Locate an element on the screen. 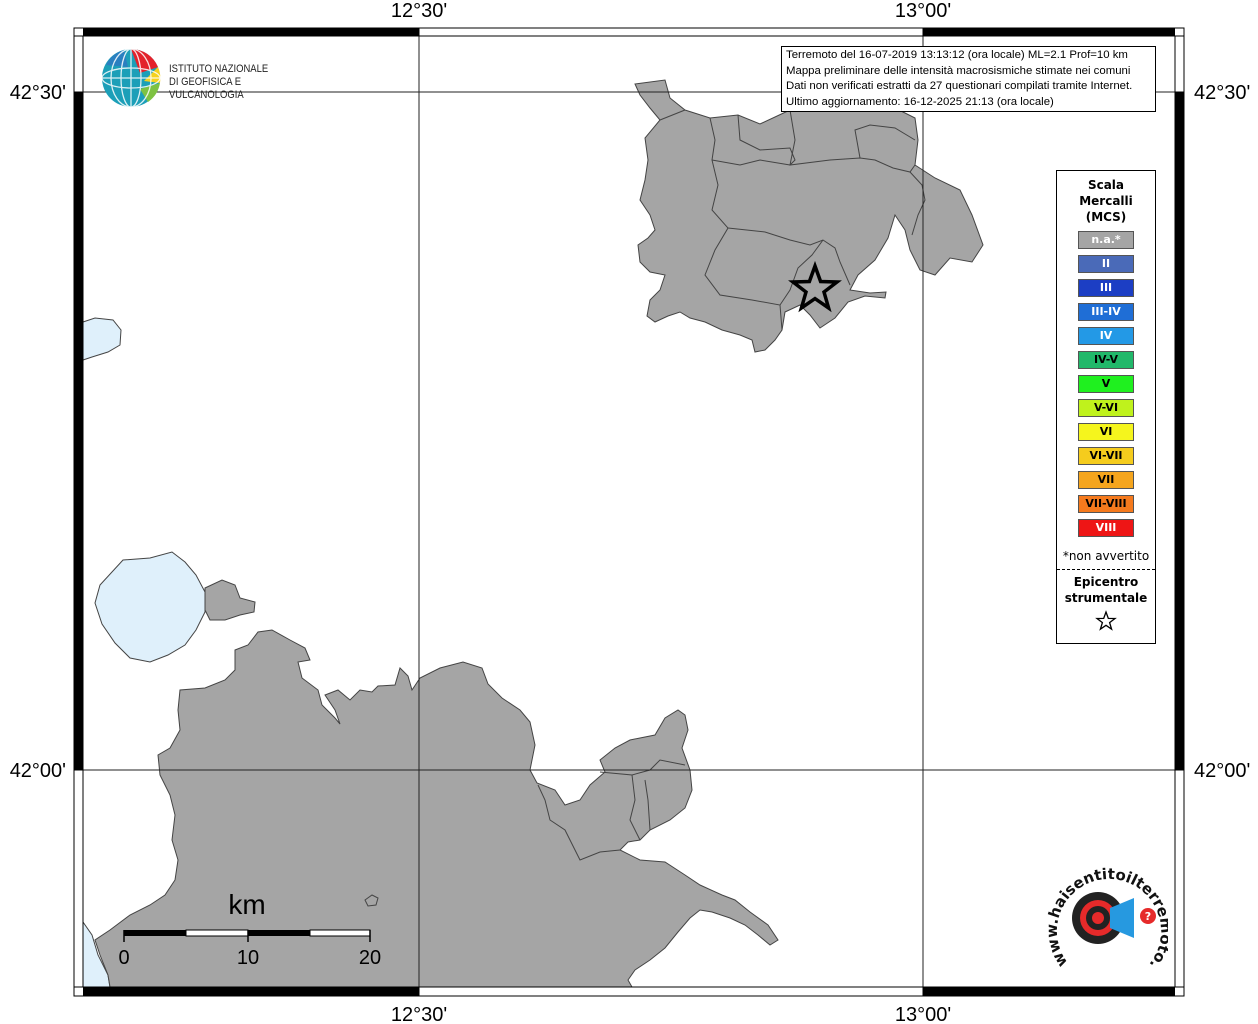  legend-item: III-IV is located at coordinates (1106, 312).